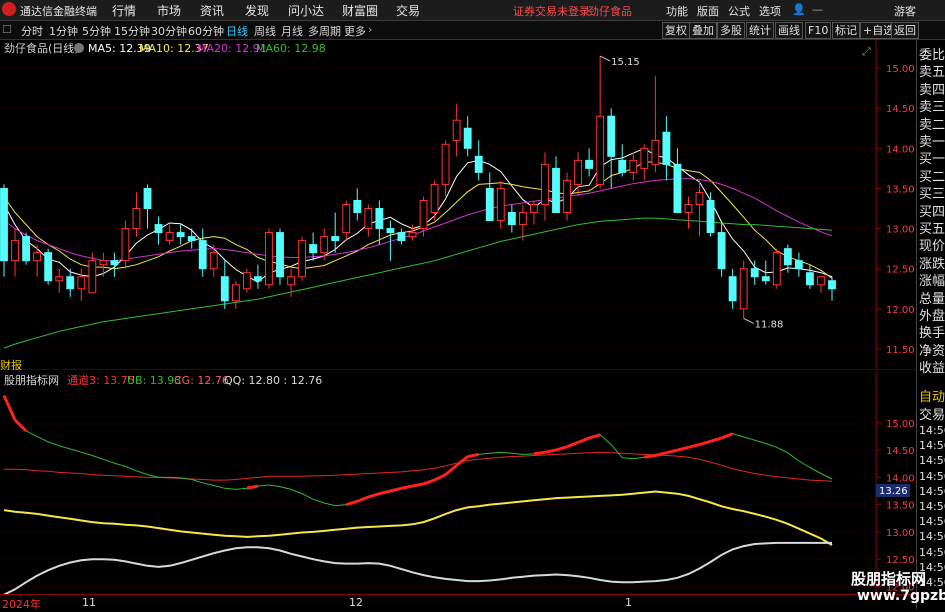 The width and height of the screenshot is (945, 612). What do you see at coordinates (817, 9) in the screenshot?
I see `minimize-icon: —` at bounding box center [817, 9].